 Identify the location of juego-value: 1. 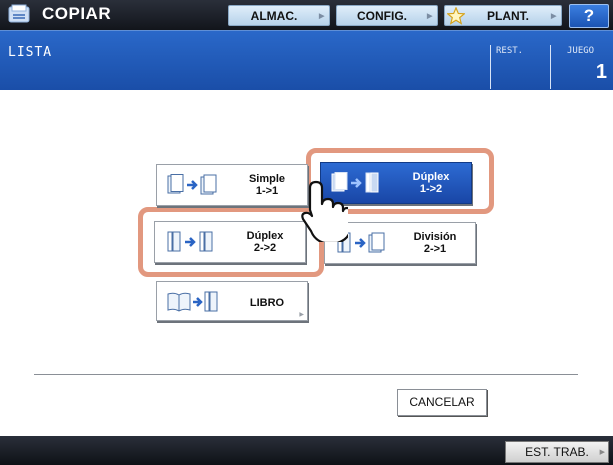
(601, 72).